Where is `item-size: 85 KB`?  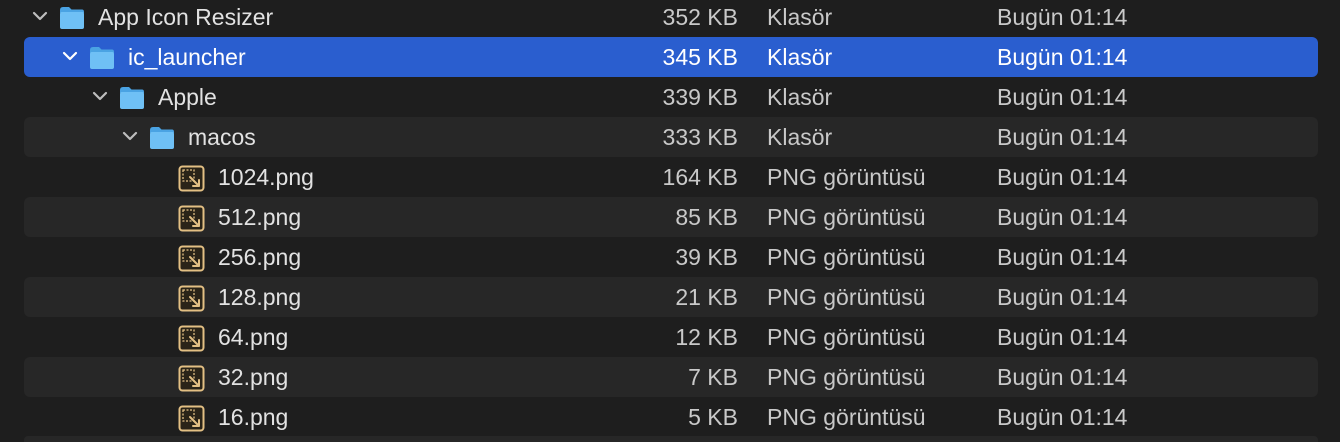 item-size: 85 KB is located at coordinates (706, 217).